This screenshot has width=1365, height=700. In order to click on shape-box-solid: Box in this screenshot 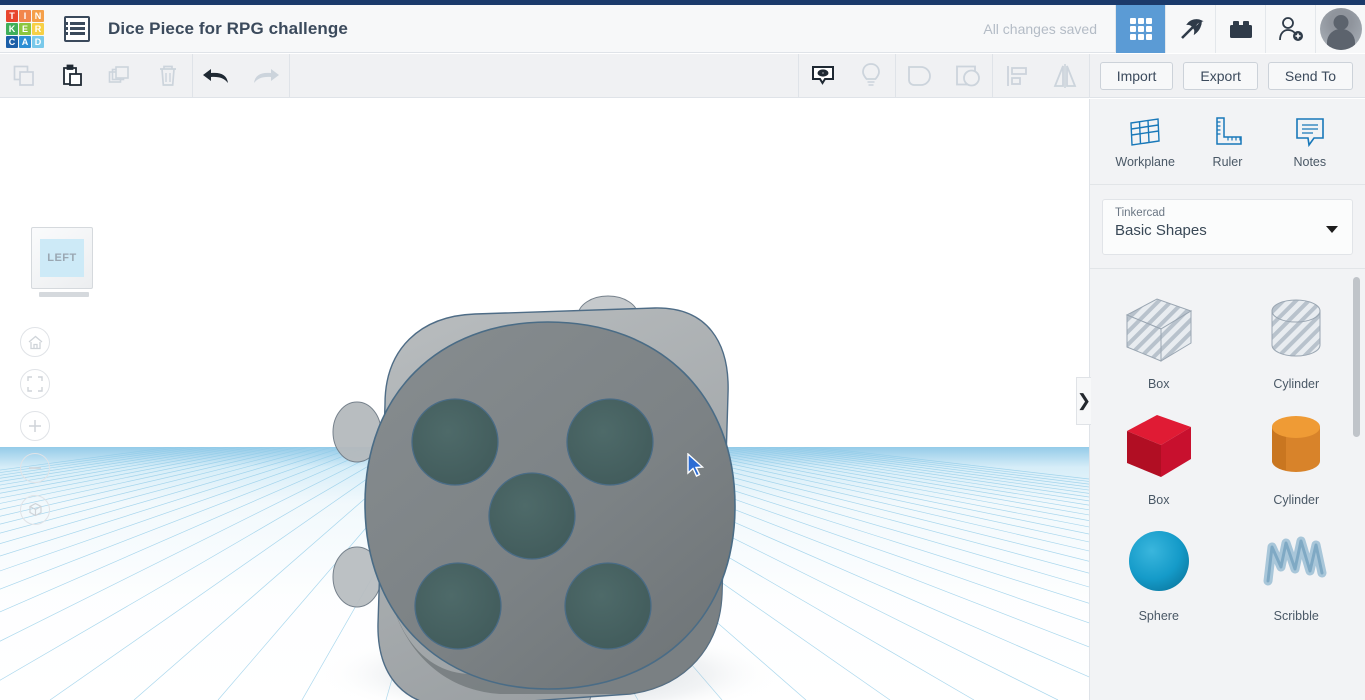, I will do `click(1159, 455)`.